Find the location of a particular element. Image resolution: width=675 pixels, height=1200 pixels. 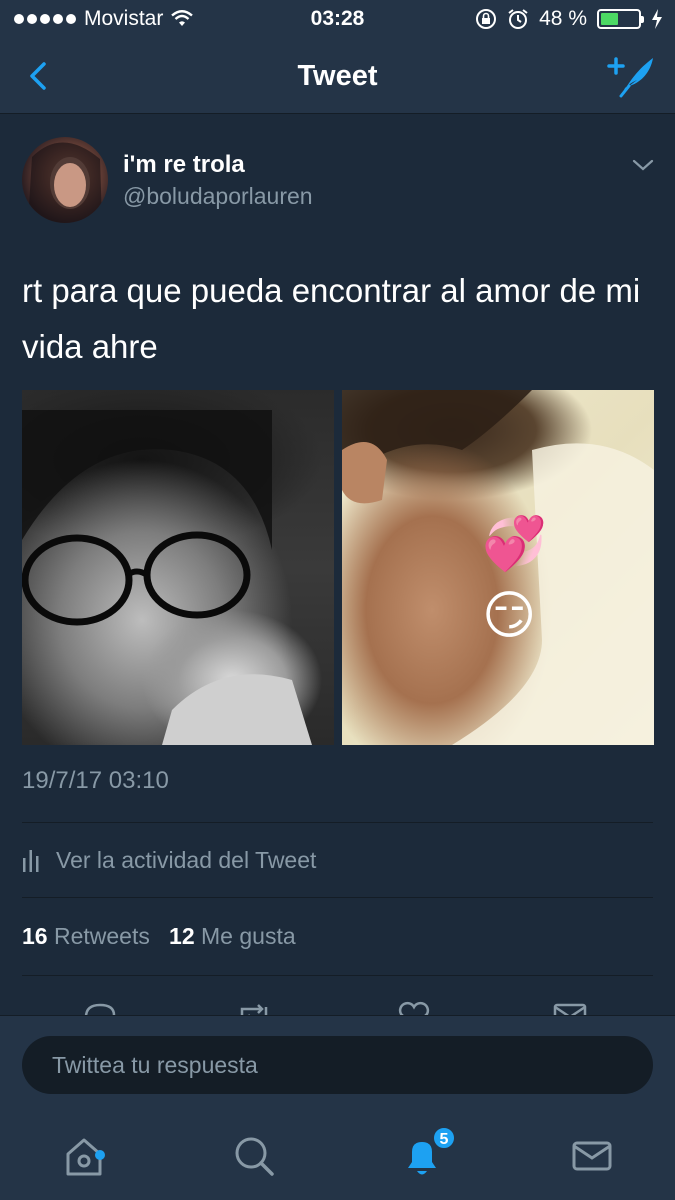

analytics-icon is located at coordinates (31, 861).